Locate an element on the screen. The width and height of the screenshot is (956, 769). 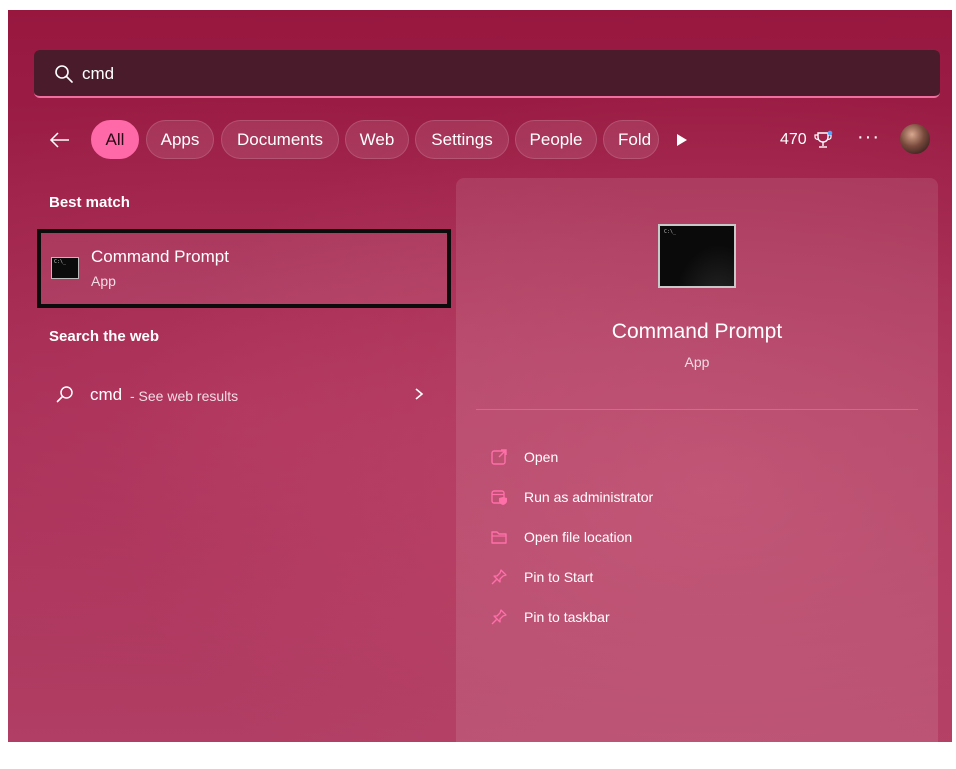
search-bar is located at coordinates (487, 74).